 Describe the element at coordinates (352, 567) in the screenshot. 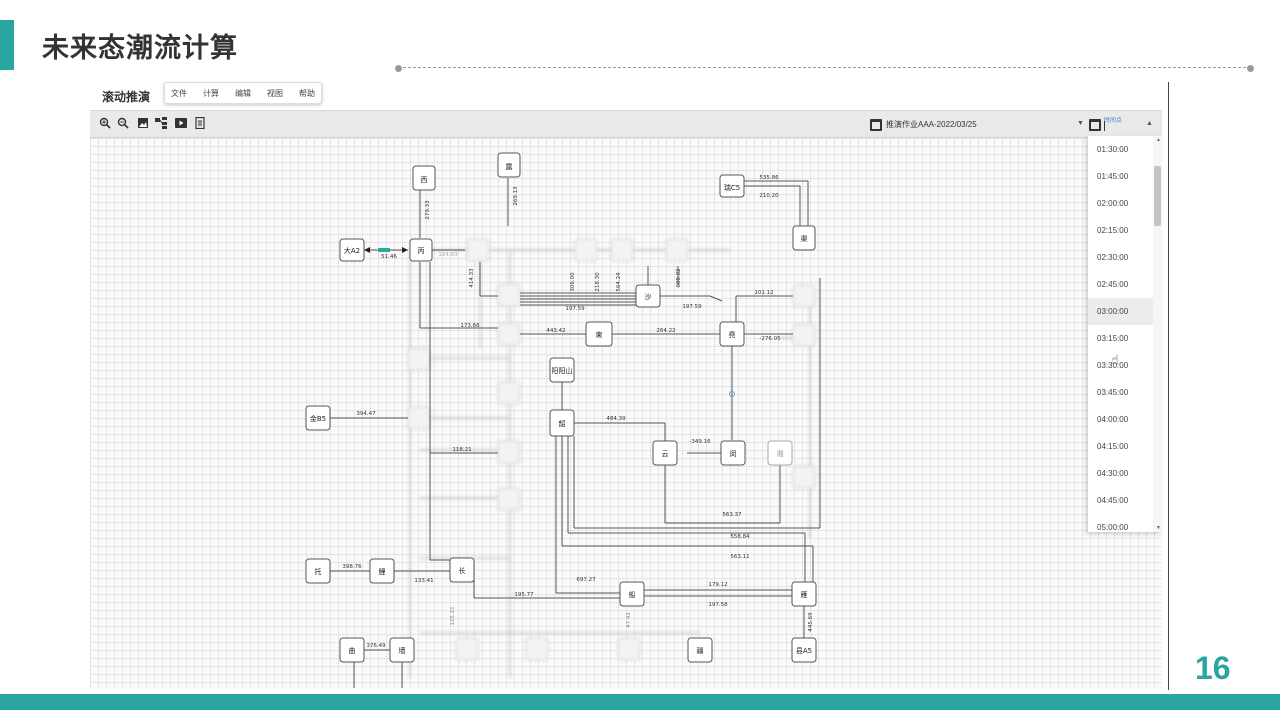

I see `flow-label: 398.76` at that location.